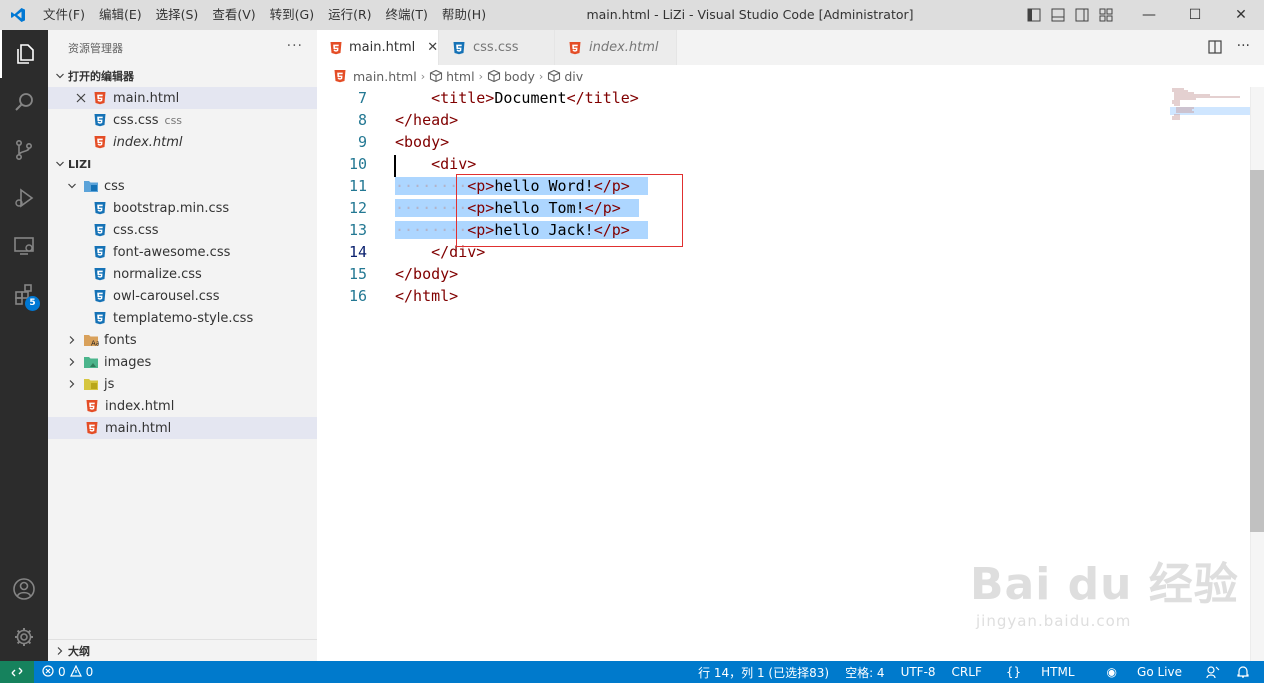 This screenshot has height=683, width=1264. I want to click on tab-main-html: main.html ✕, so click(378, 47).